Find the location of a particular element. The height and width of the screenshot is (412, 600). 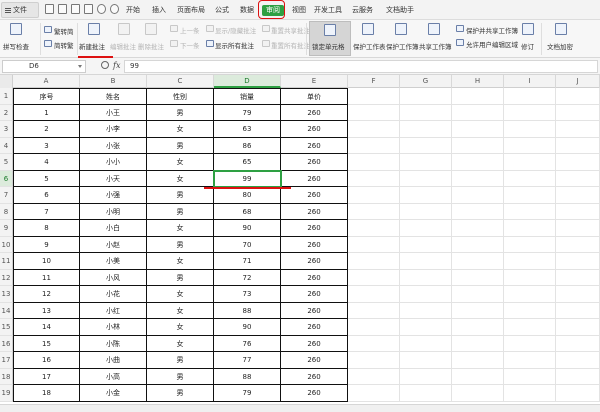

table-cell: 小天 is located at coordinates (113, 178).